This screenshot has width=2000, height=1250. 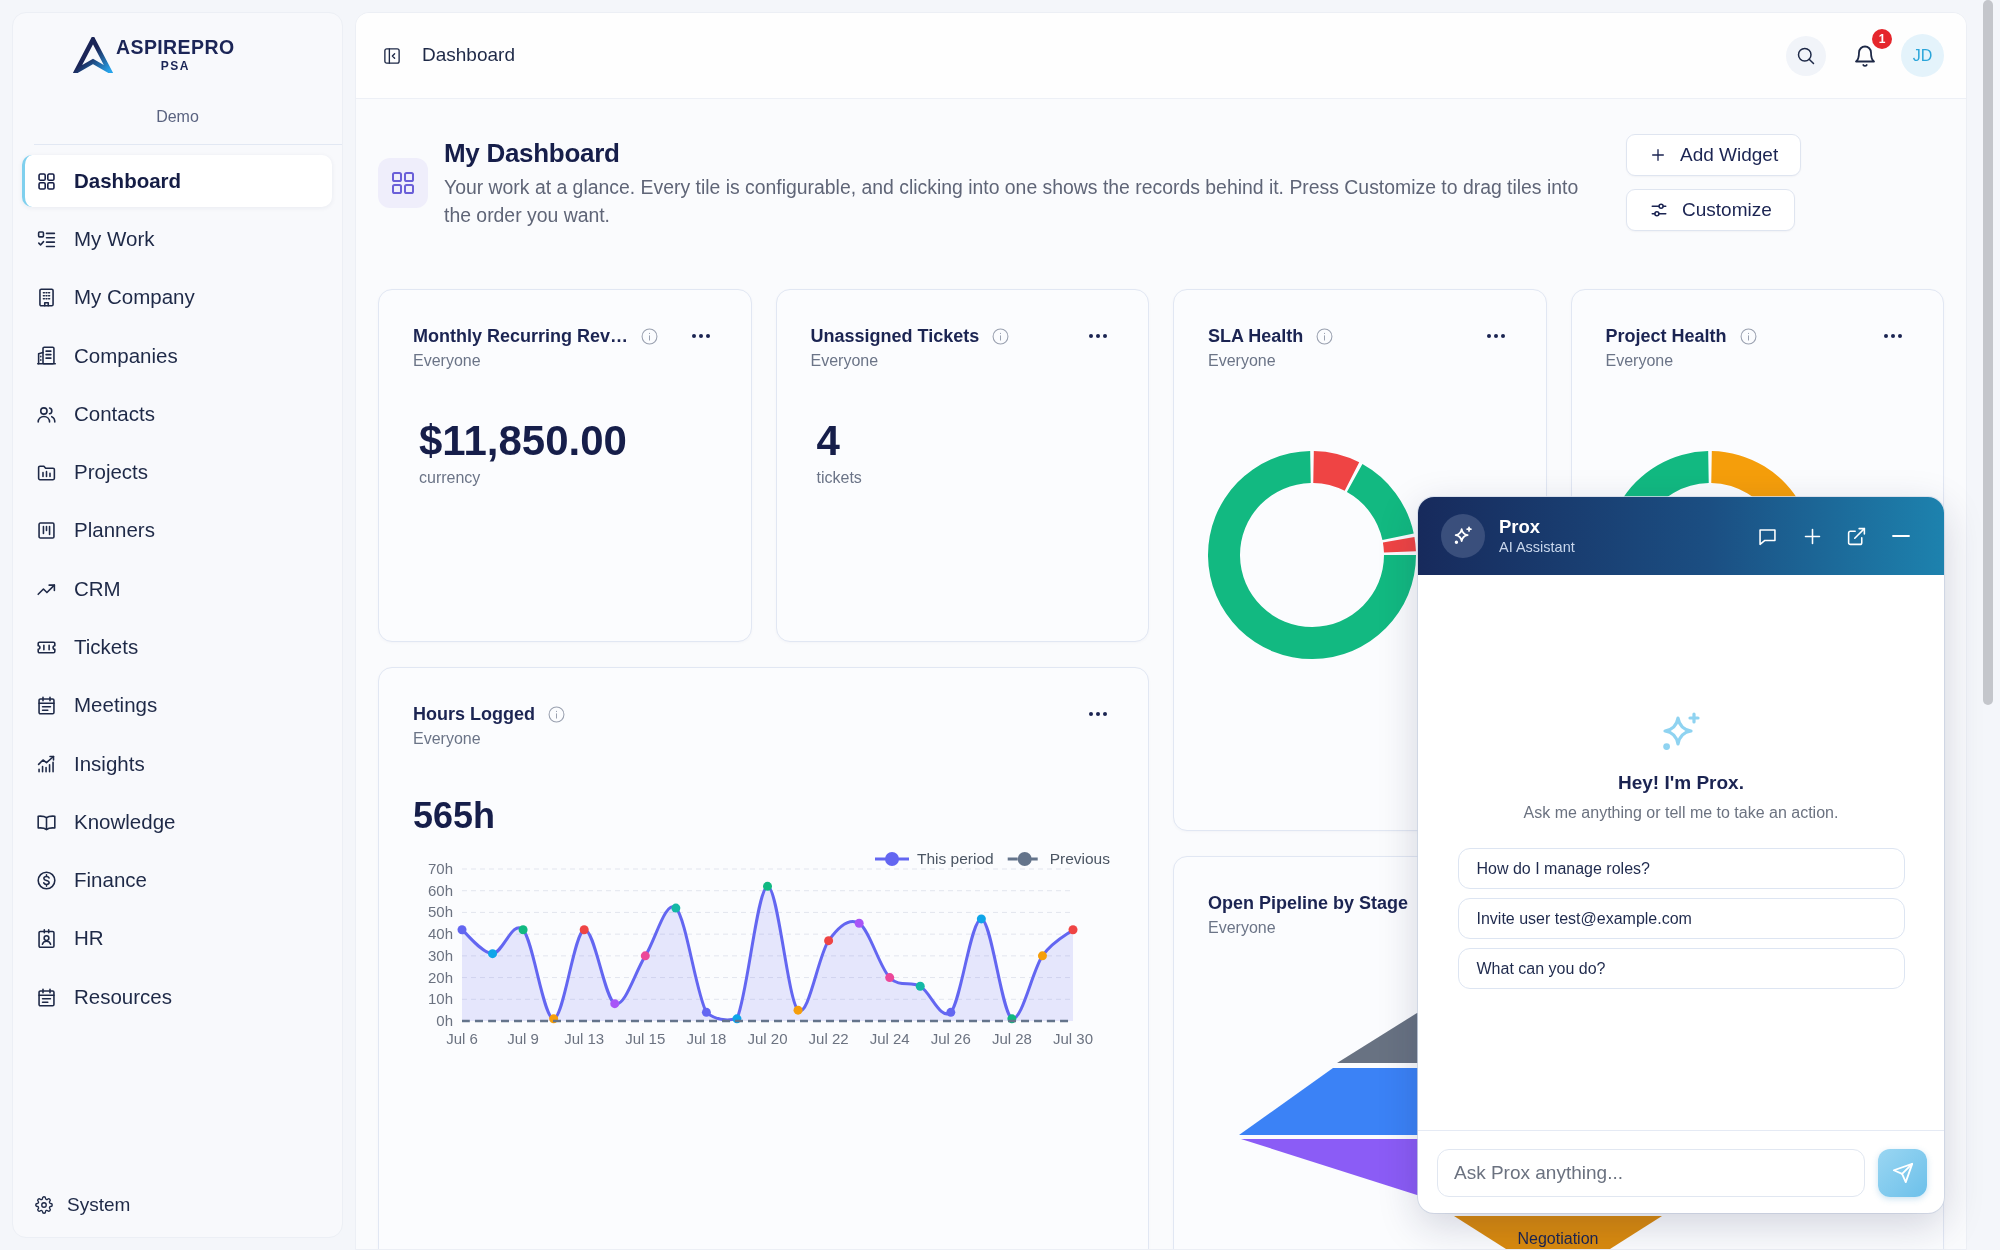 I want to click on send-icon, so click(x=1902, y=1173).